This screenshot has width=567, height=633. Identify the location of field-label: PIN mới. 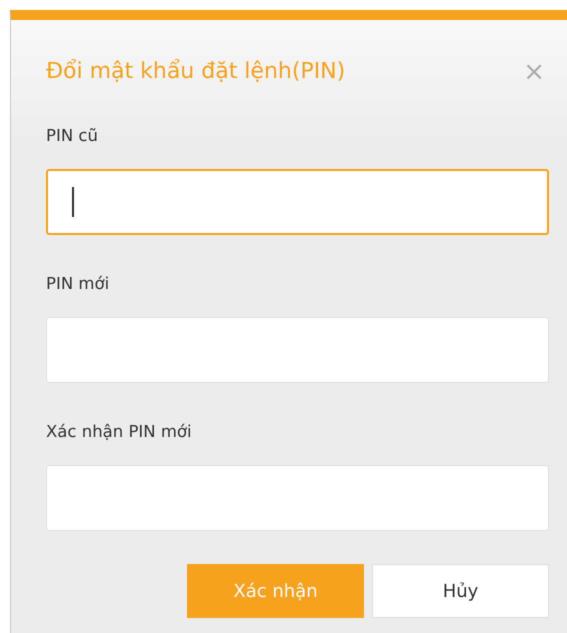
(78, 284).